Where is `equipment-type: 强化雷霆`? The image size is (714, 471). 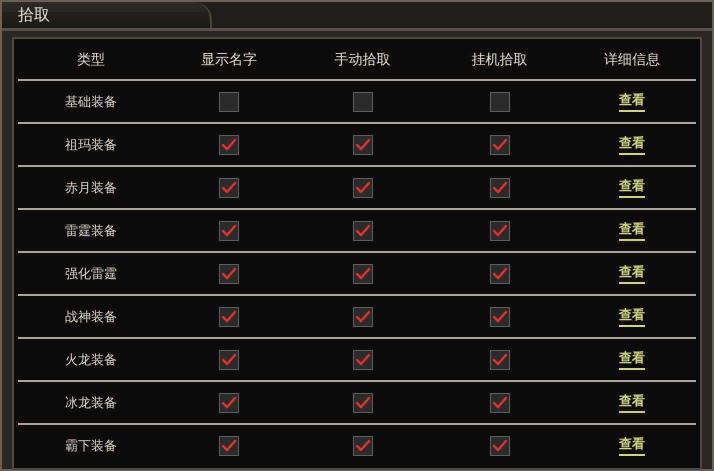 equipment-type: 强化雷霆 is located at coordinates (91, 274).